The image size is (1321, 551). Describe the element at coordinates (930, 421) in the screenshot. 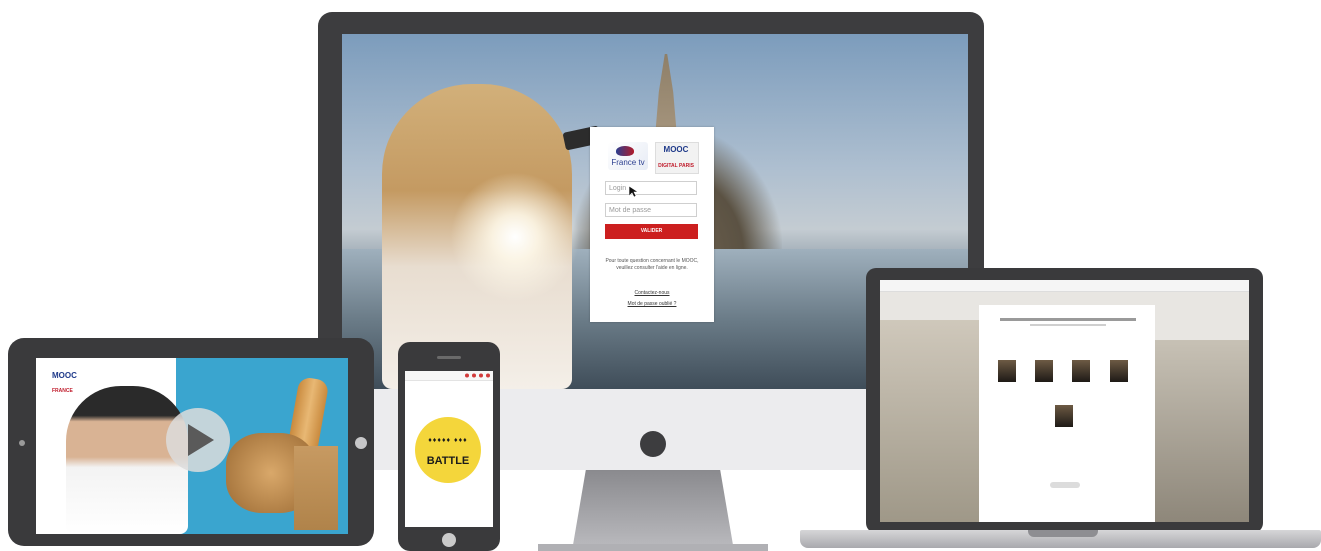

I see `ruins-left` at that location.